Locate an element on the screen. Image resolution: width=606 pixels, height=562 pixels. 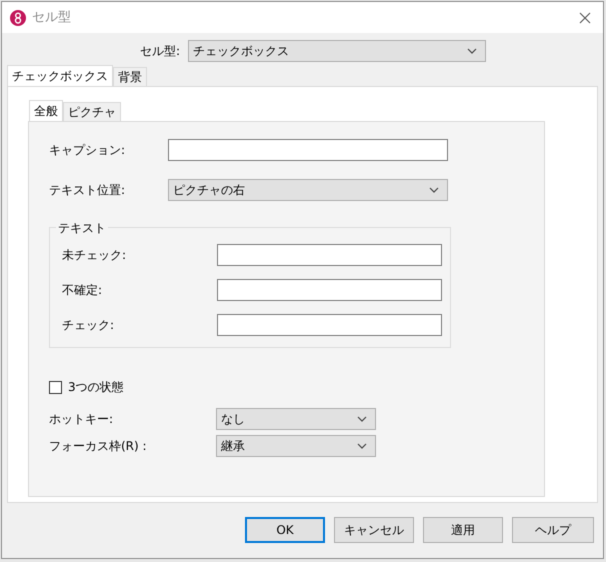
checkbox-label: 3つの状態 is located at coordinates (96, 387).